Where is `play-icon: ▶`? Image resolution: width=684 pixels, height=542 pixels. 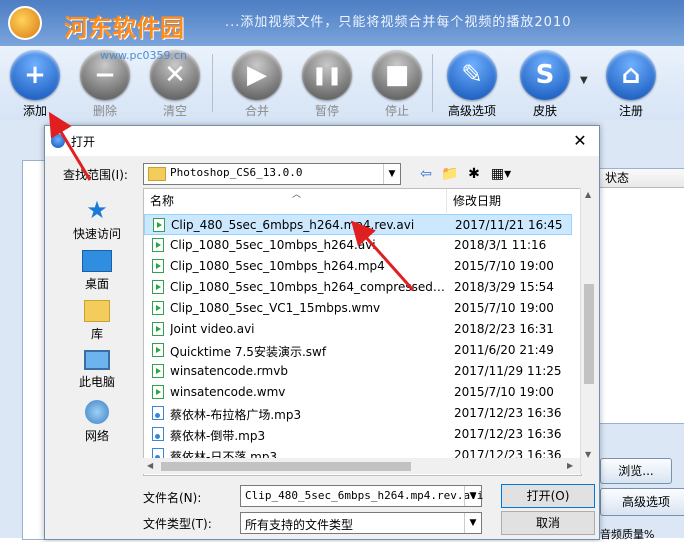 play-icon: ▶ is located at coordinates (257, 75).